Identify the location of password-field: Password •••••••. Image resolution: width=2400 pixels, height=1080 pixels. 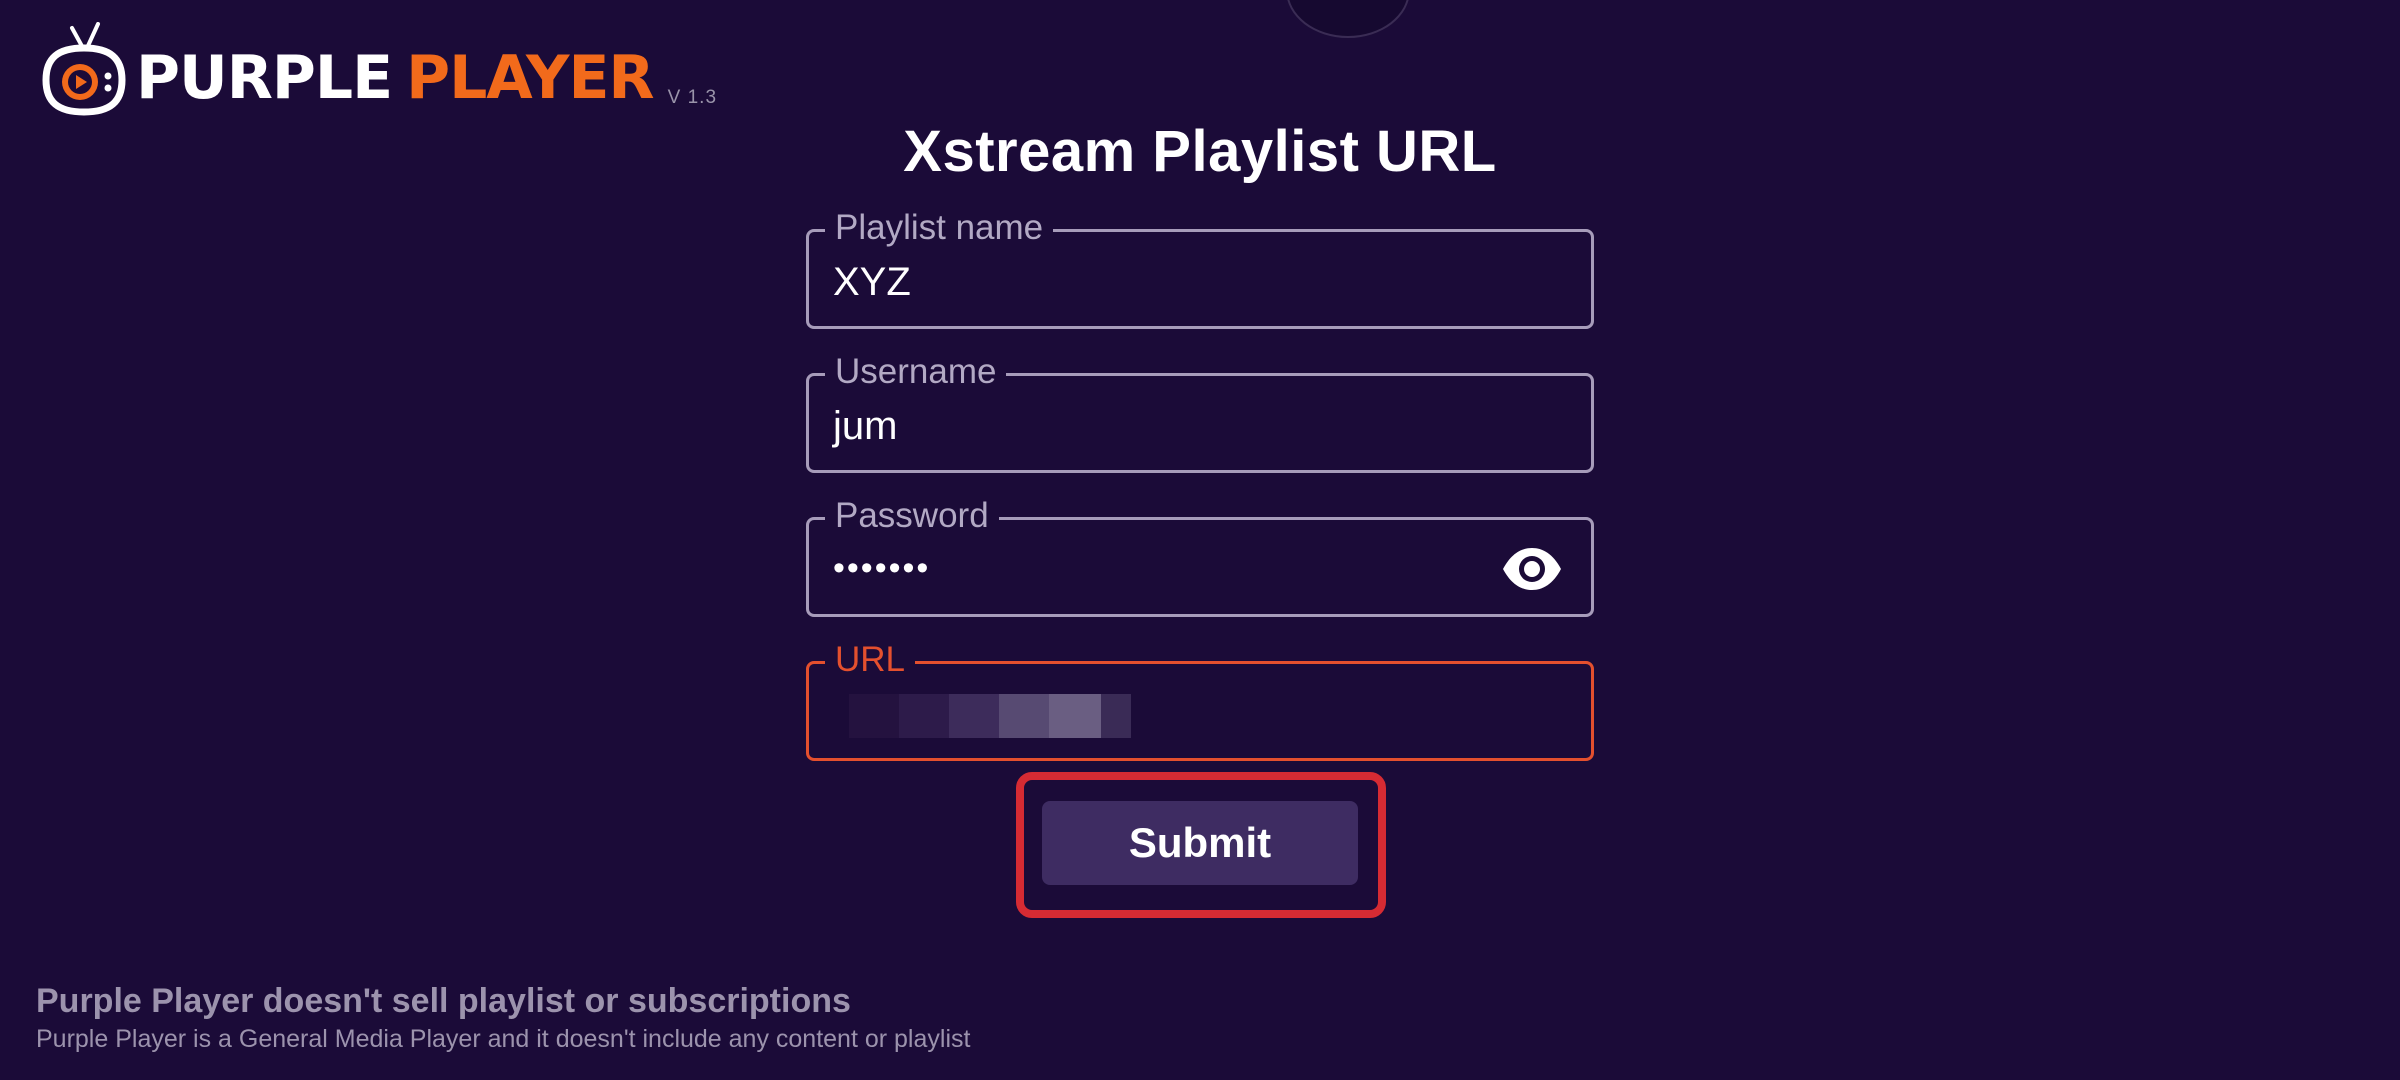
(1200, 555).